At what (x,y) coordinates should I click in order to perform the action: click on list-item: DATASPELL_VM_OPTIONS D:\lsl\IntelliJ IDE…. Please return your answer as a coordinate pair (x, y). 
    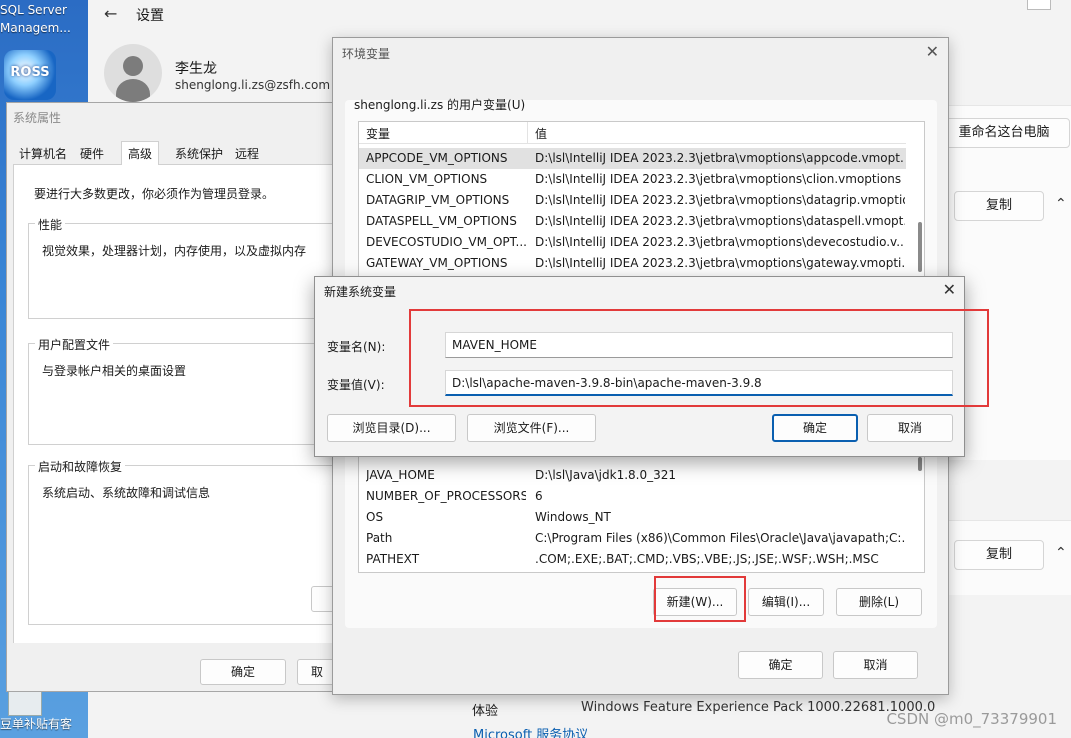
    Looking at the image, I should click on (632, 221).